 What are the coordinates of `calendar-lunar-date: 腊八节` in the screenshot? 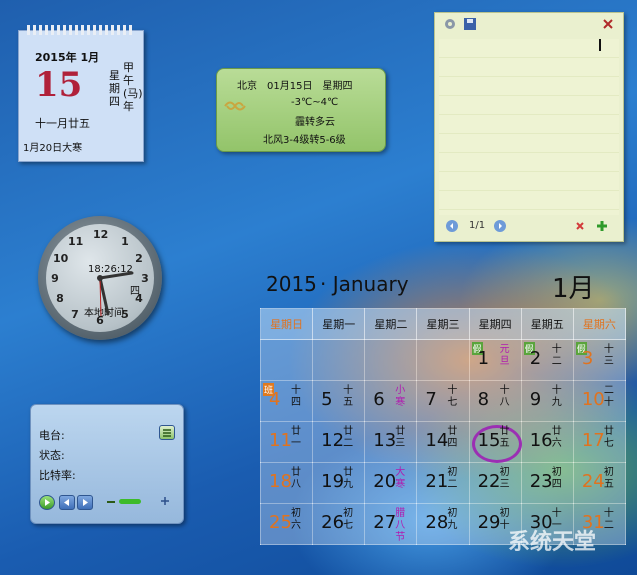 It's located at (400, 525).